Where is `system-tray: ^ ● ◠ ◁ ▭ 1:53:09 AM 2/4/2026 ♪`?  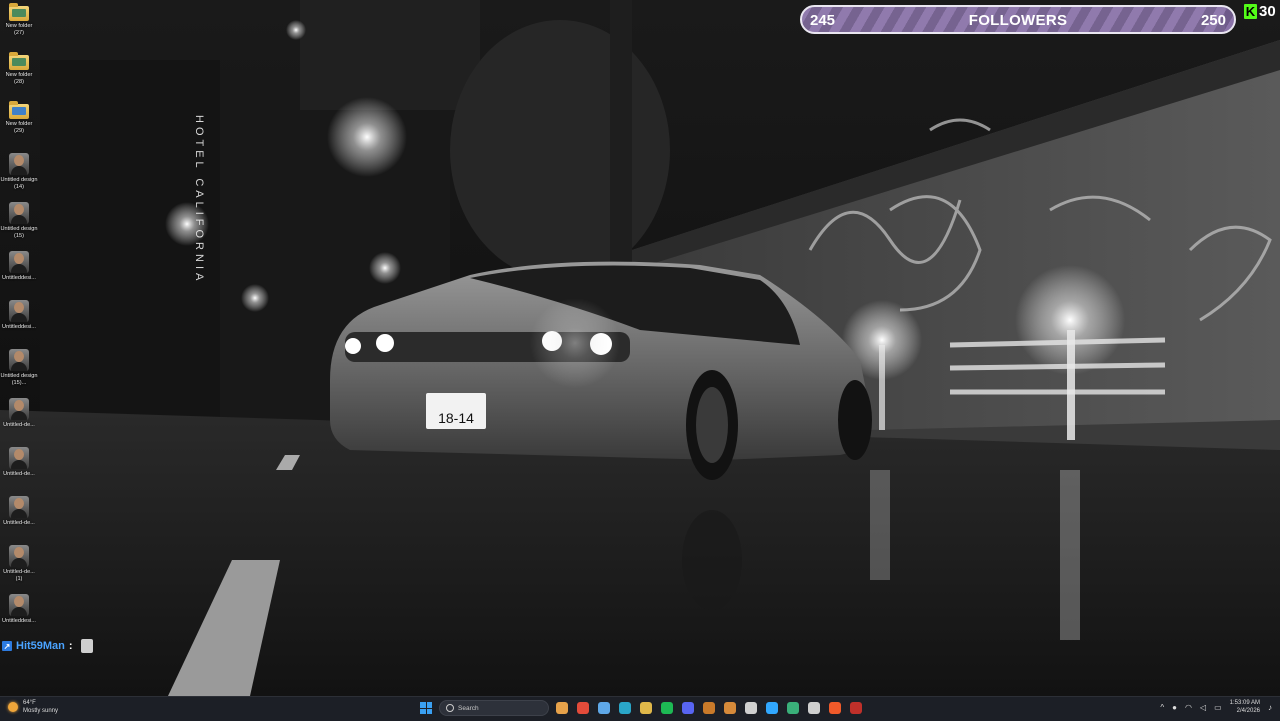
system-tray: ^ ● ◠ ◁ ▭ 1:53:09 AM 2/4/2026 ♪ is located at coordinates (1216, 707).